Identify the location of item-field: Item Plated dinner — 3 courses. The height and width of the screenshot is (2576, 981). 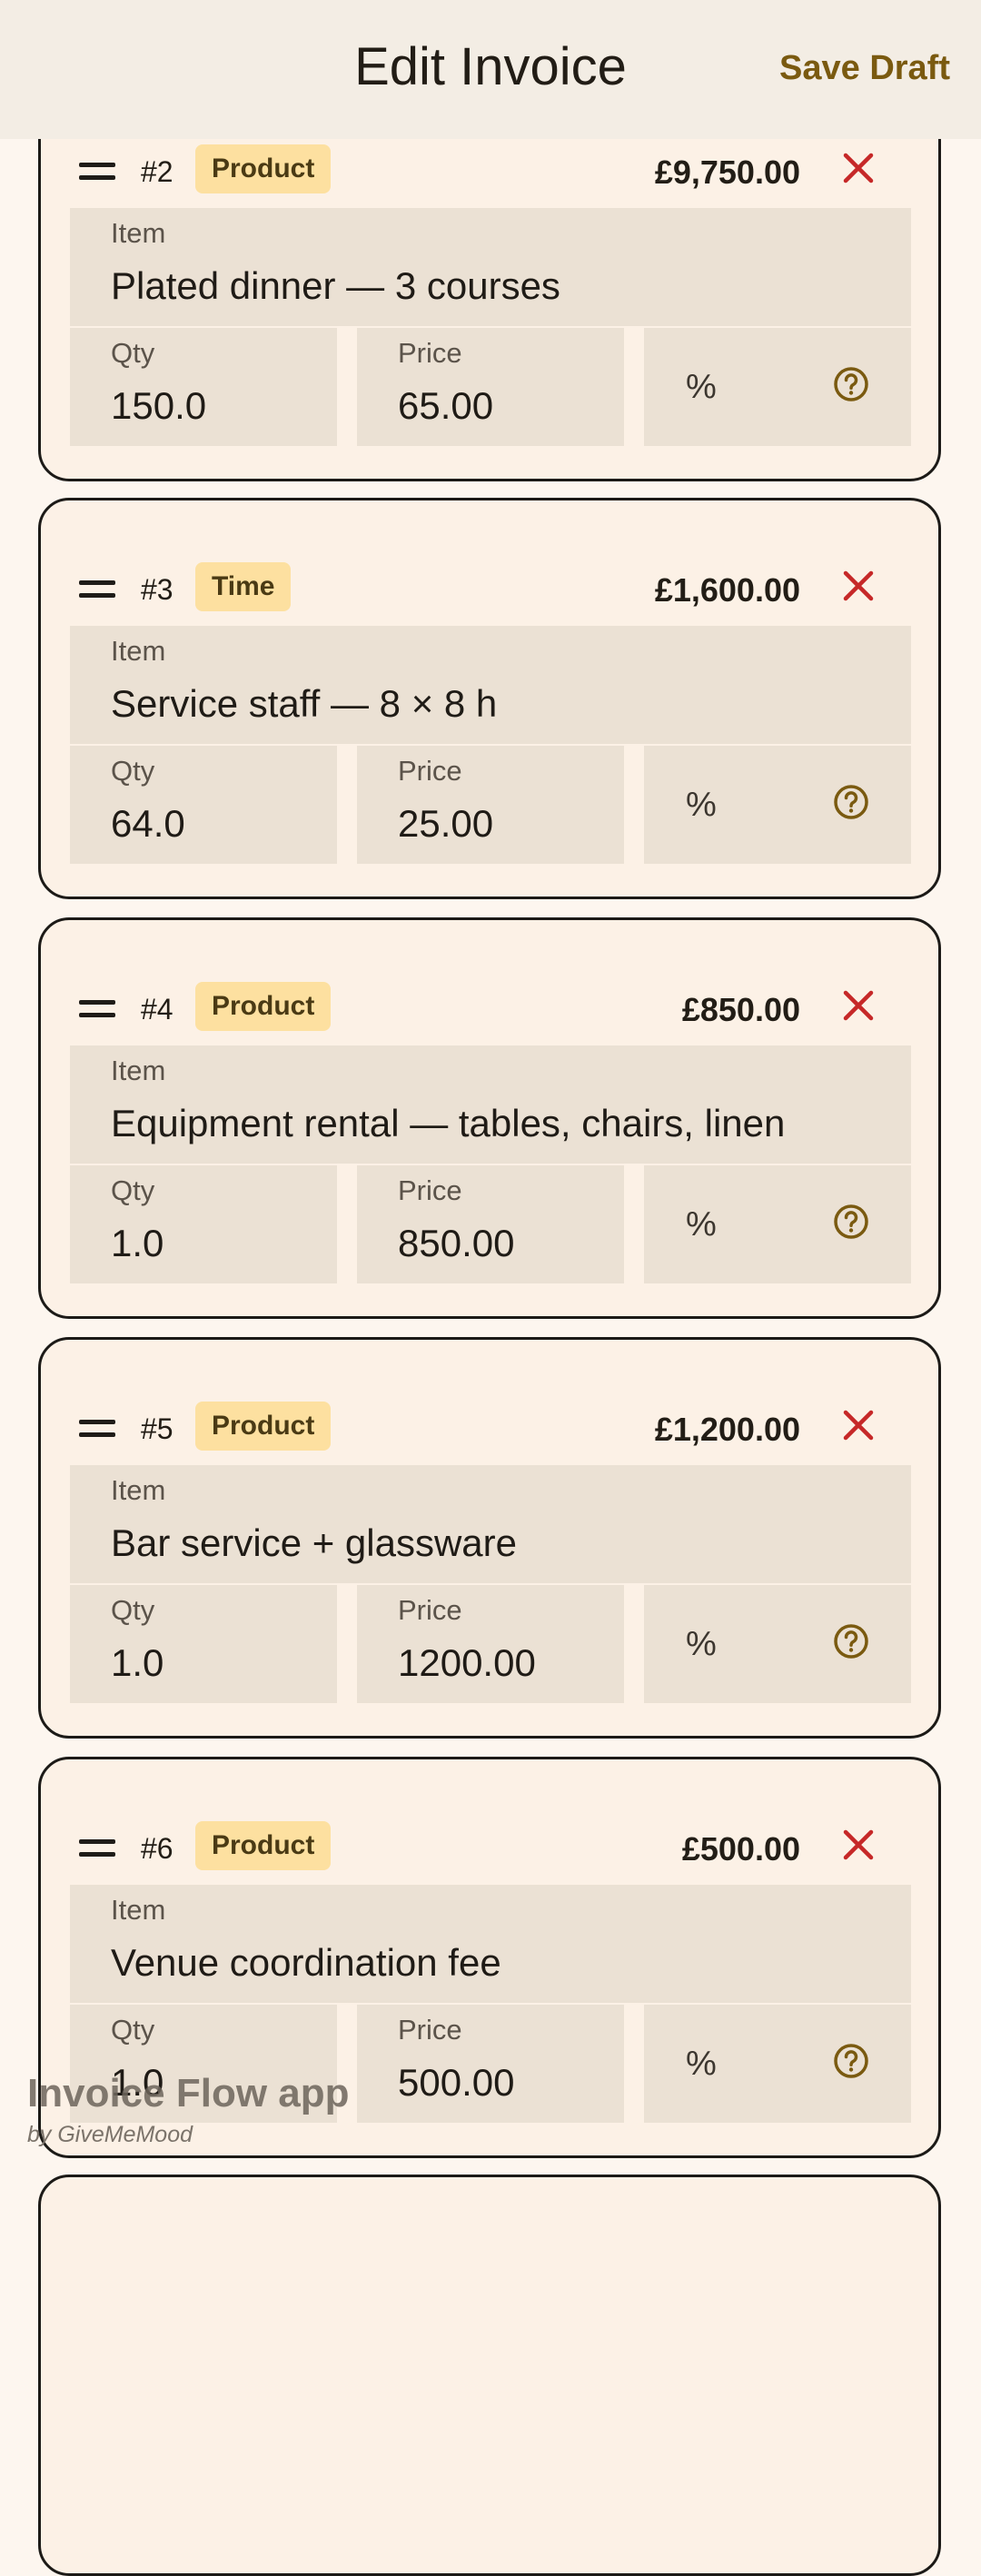
(490, 267).